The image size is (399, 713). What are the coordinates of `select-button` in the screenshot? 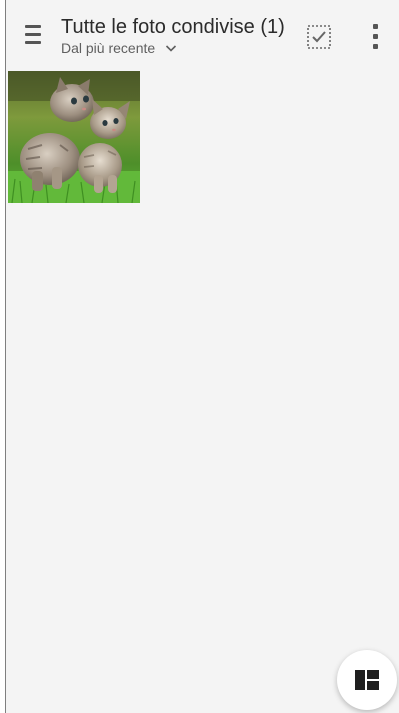 It's located at (319, 37).